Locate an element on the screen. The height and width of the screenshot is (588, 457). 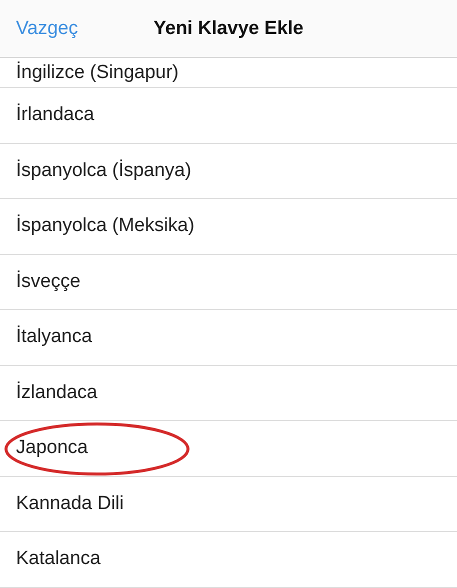
language-row: Katalanca is located at coordinates (228, 560).